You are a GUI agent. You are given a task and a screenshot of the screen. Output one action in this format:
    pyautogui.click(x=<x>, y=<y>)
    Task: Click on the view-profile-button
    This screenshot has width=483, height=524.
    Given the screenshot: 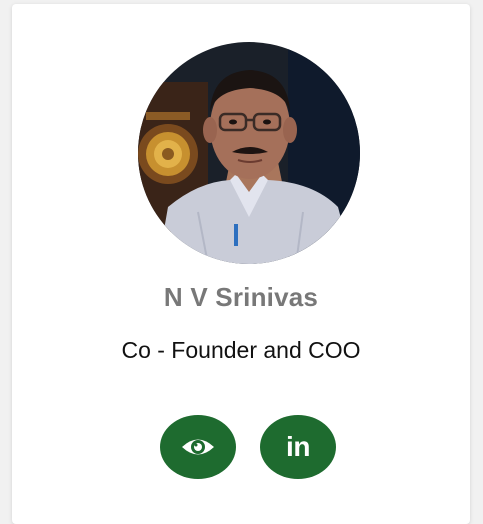 What is the action you would take?
    pyautogui.click(x=198, y=447)
    